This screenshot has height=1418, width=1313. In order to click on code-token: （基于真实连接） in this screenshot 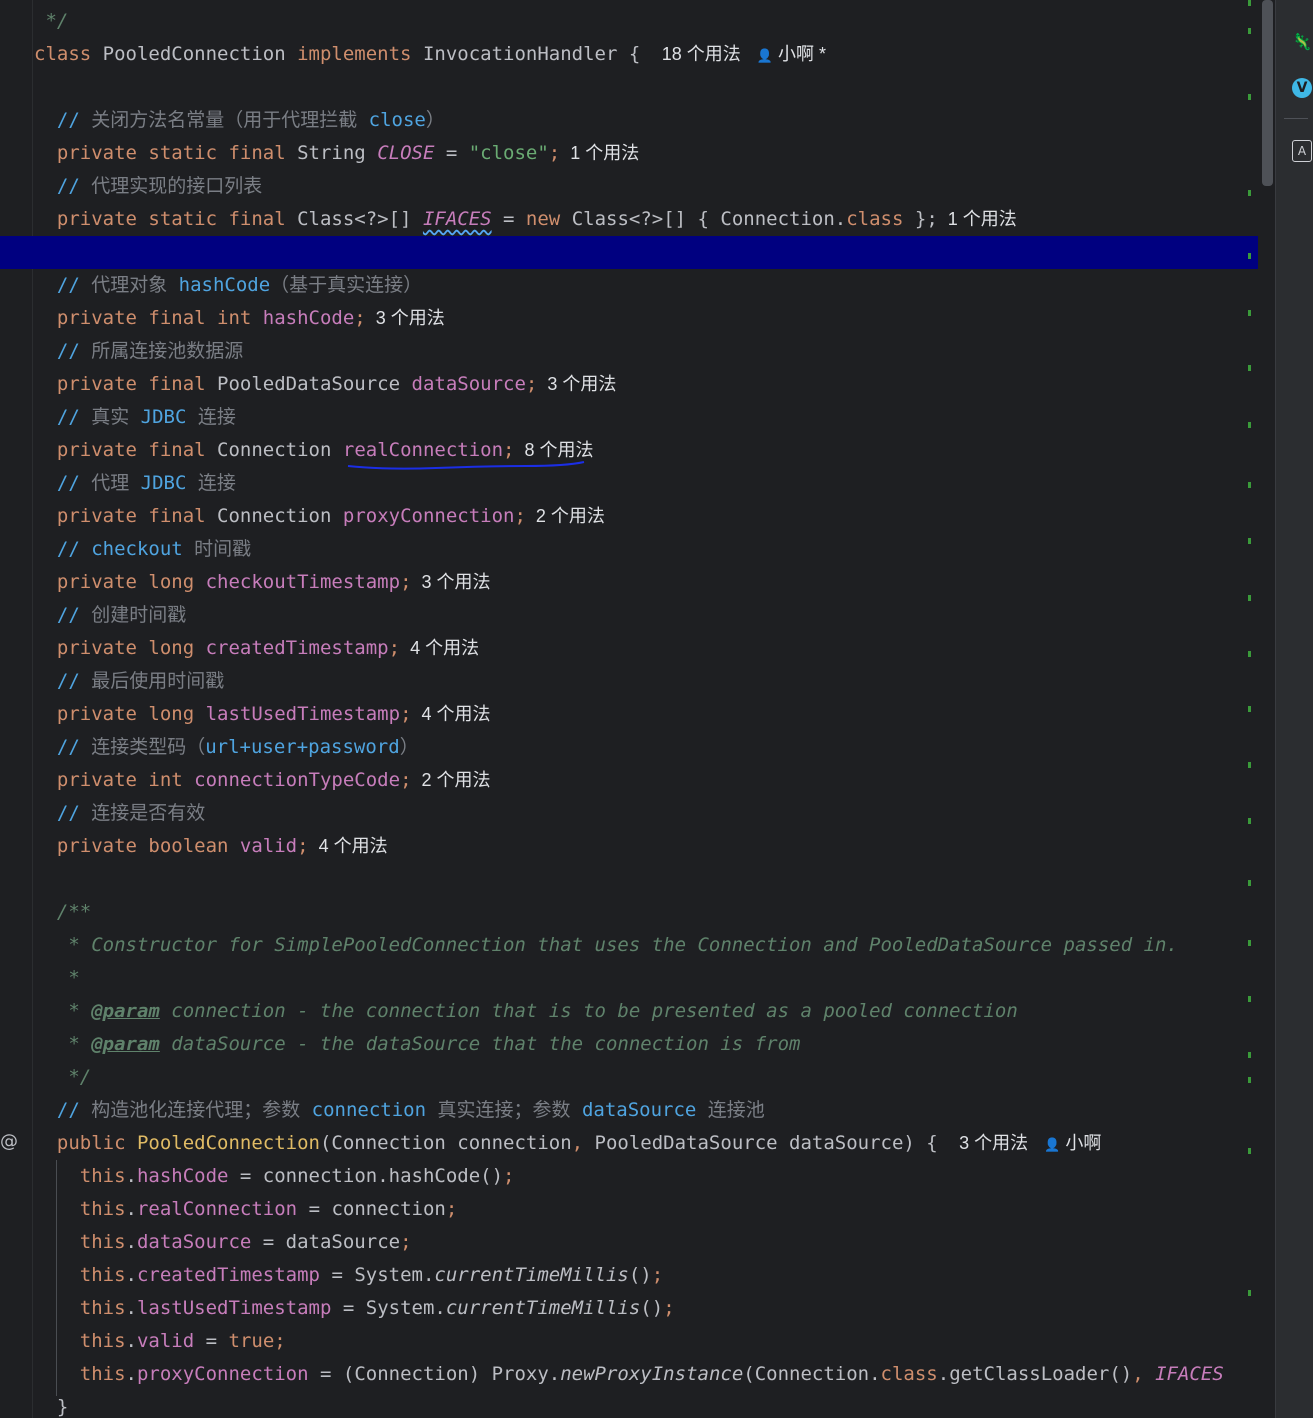, I will do `click(346, 285)`.